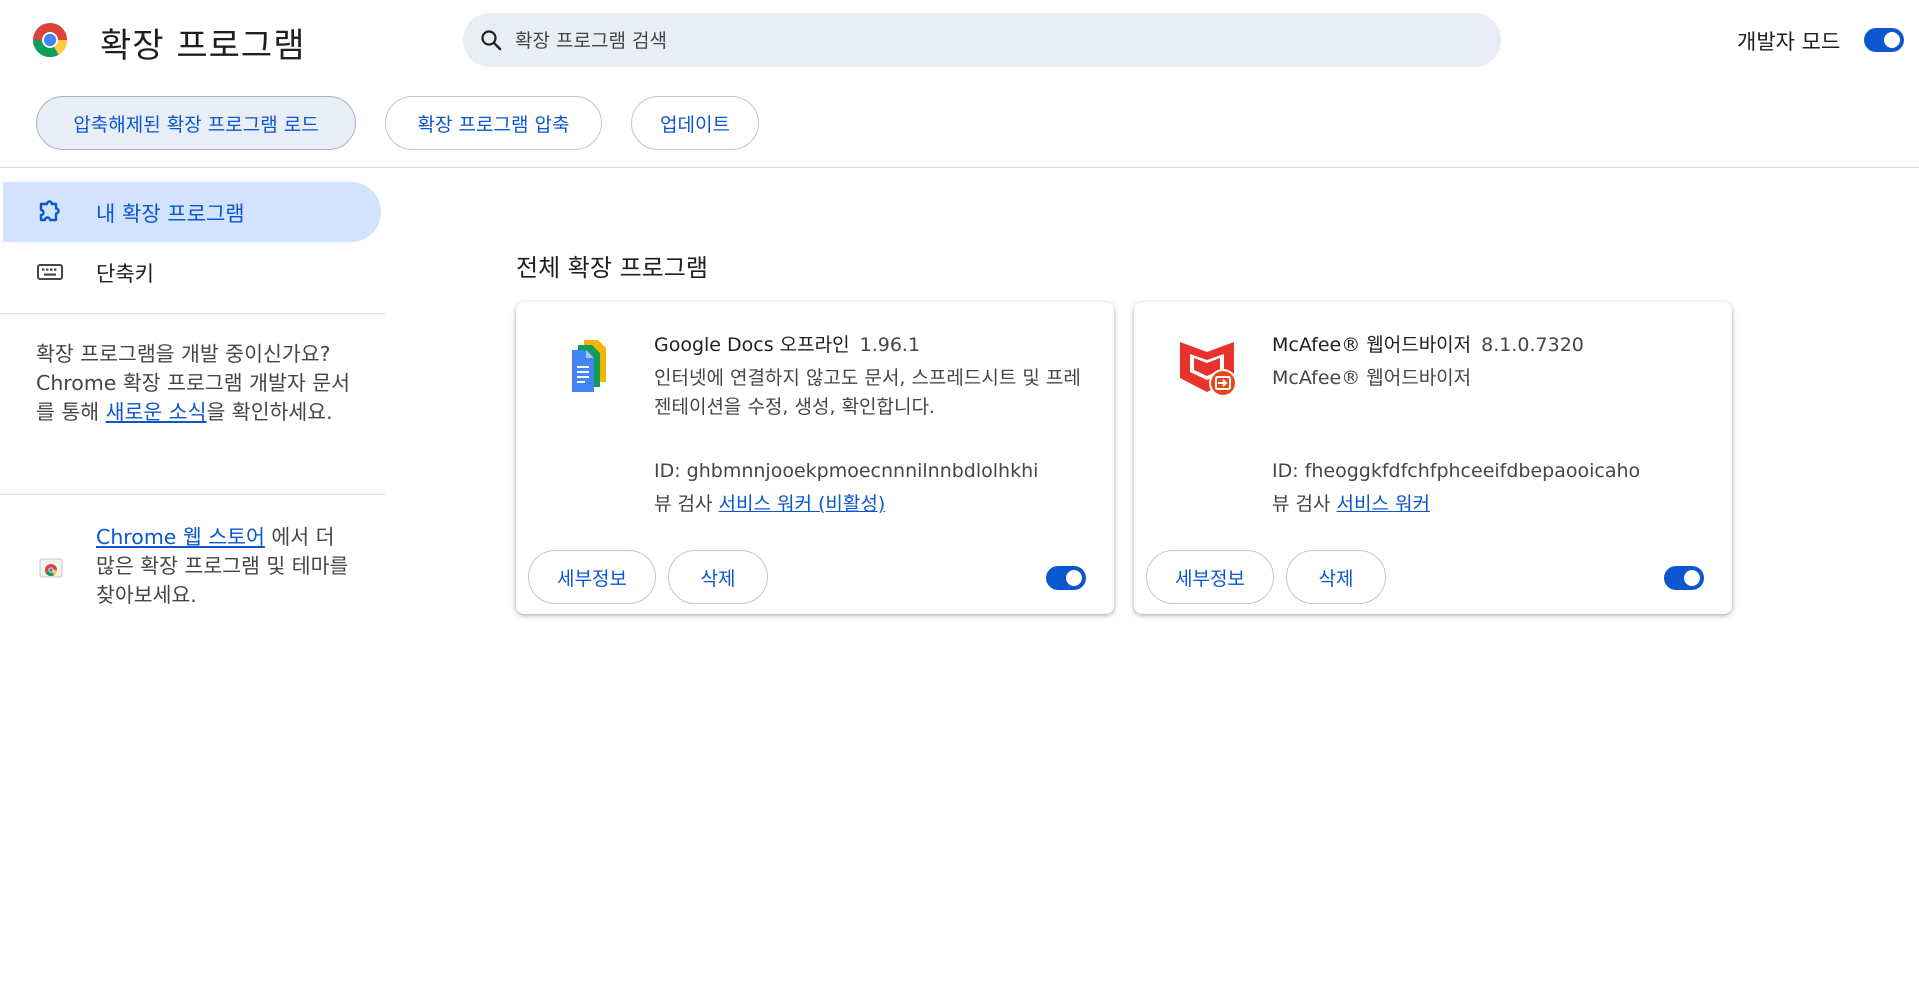 This screenshot has height=1001, width=1919. I want to click on search-bar, so click(982, 41).